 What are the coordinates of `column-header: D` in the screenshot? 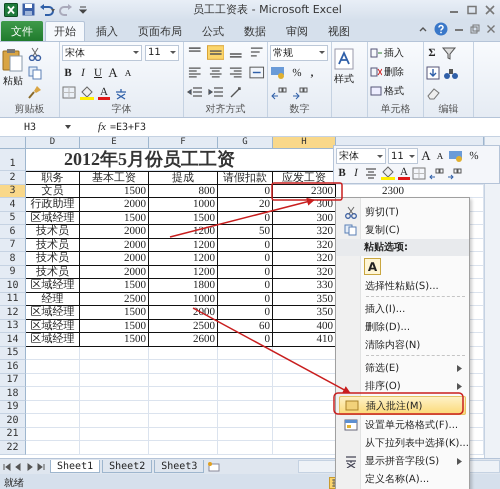 It's located at (53, 143).